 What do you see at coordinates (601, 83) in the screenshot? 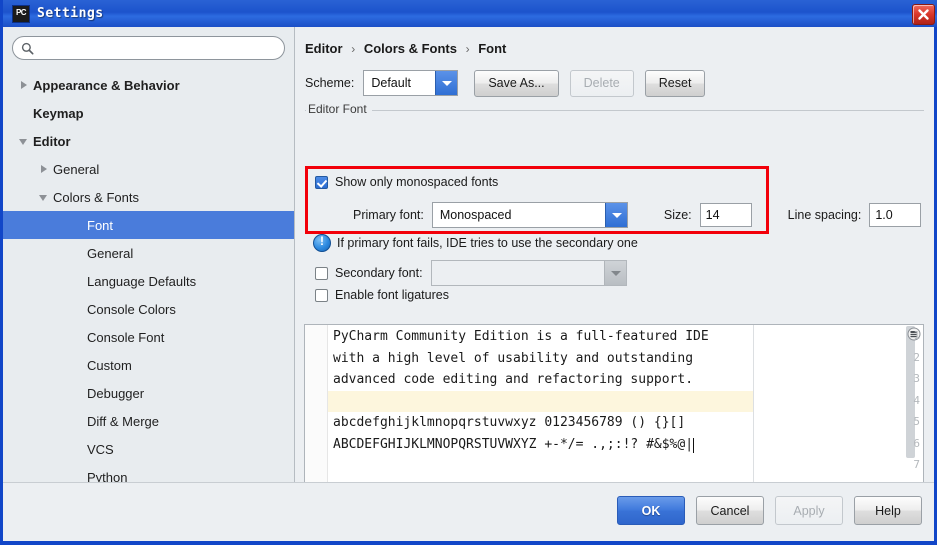
I see `delete-scheme-button: Delete` at bounding box center [601, 83].